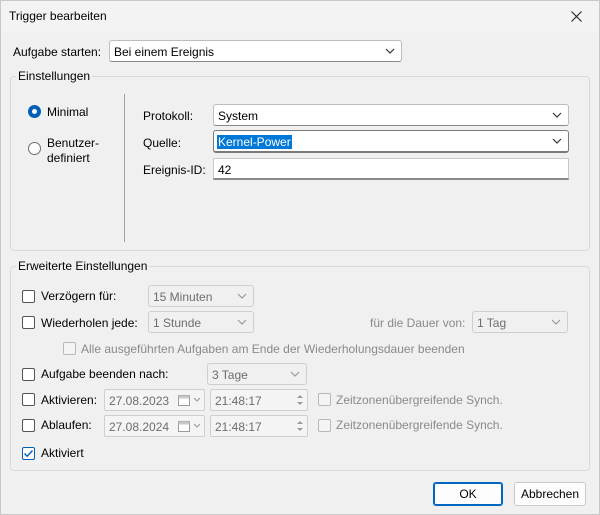 This screenshot has height=515, width=600. What do you see at coordinates (69, 348) in the screenshot?
I see `stop-all-checkbox` at bounding box center [69, 348].